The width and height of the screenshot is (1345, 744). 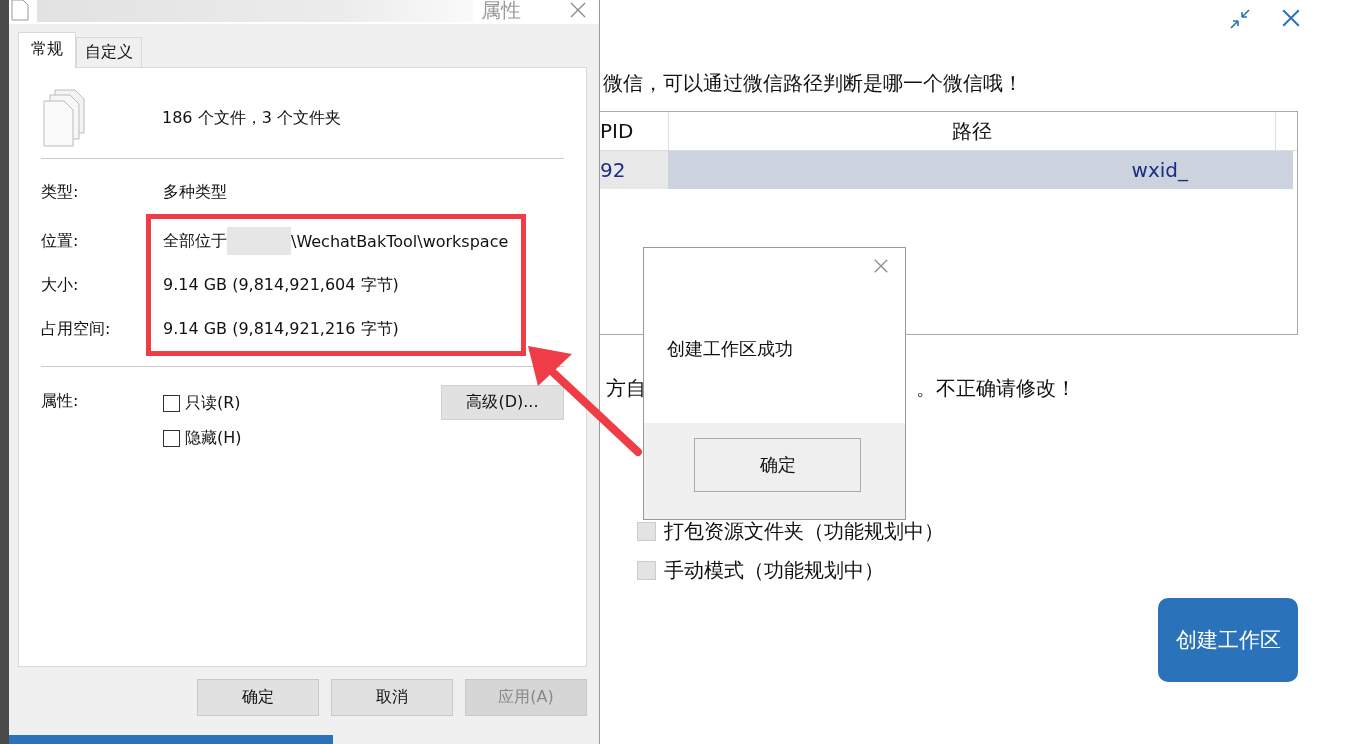 What do you see at coordinates (813, 83) in the screenshot?
I see `instruction-text: 微信，可以通过微信路径判断是哪一个微信哦！` at bounding box center [813, 83].